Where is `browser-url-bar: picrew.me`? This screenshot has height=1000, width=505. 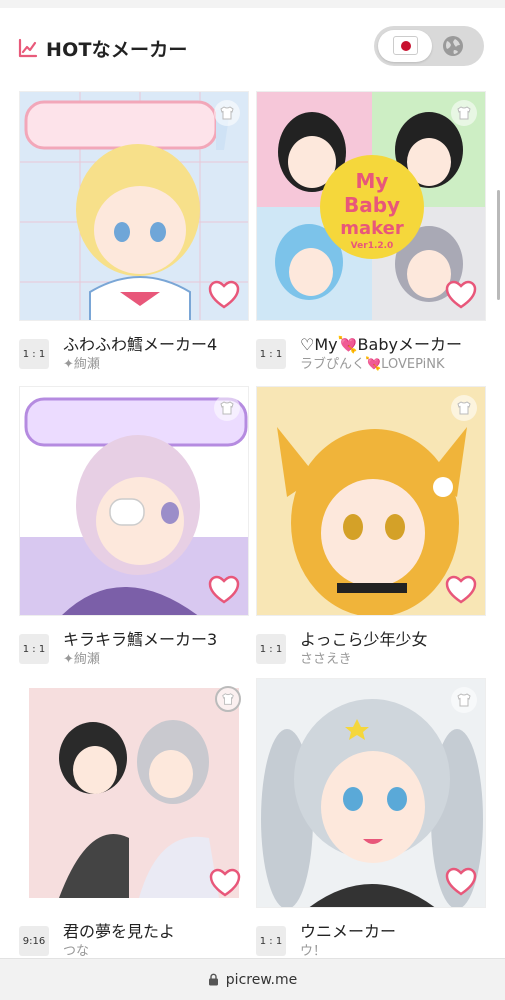 browser-url-bar: picrew.me is located at coordinates (252, 979).